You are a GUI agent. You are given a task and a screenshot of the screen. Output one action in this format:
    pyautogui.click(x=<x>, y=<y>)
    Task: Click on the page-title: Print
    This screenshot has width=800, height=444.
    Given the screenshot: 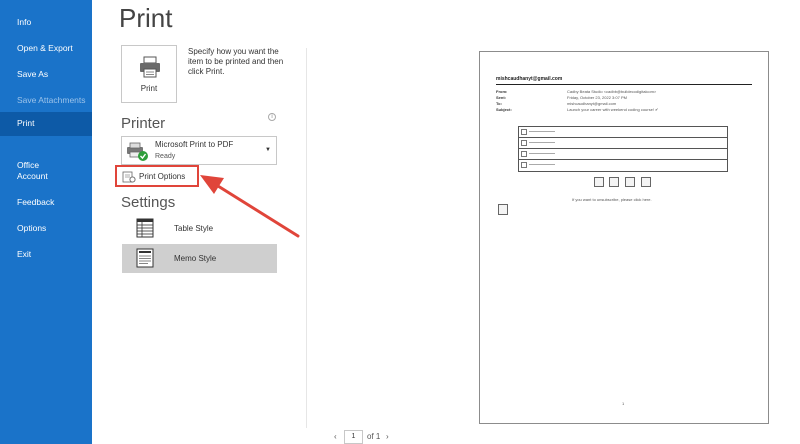 What is the action you would take?
    pyautogui.click(x=146, y=18)
    